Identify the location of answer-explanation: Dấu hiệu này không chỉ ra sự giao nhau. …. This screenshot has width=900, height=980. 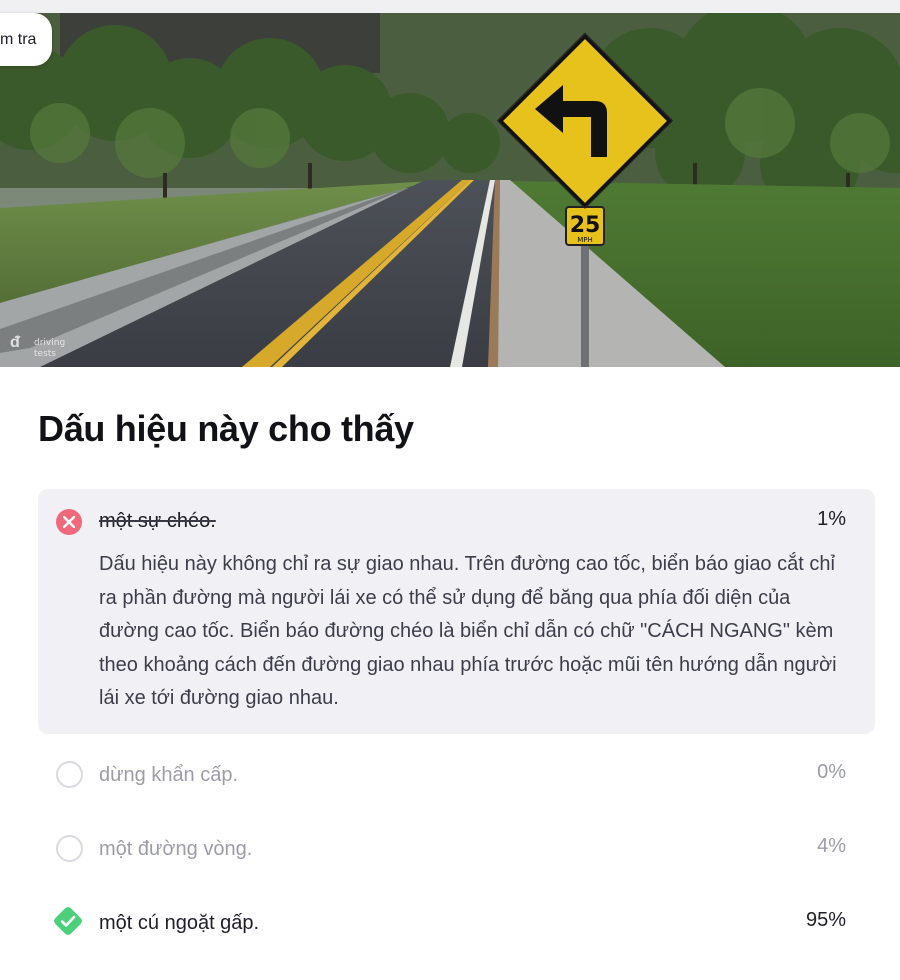
(468, 631).